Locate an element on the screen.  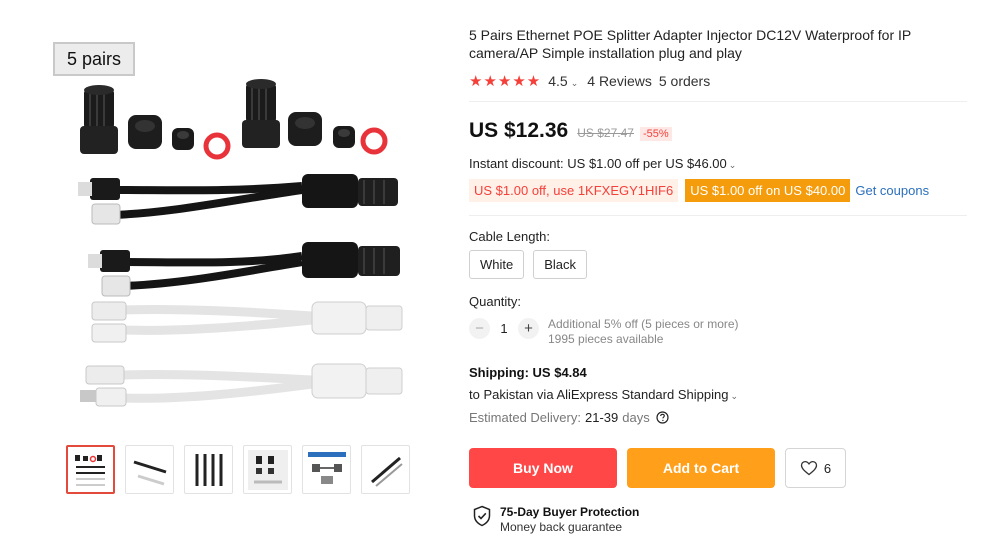
quantity-minus-button: − is located at coordinates (479, 328).